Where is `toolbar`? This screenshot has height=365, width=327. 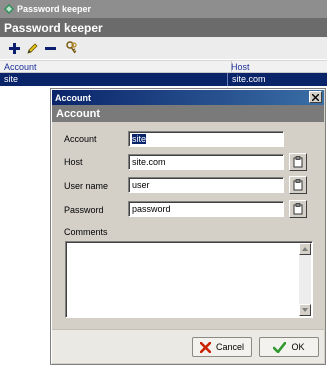 toolbar is located at coordinates (163, 48).